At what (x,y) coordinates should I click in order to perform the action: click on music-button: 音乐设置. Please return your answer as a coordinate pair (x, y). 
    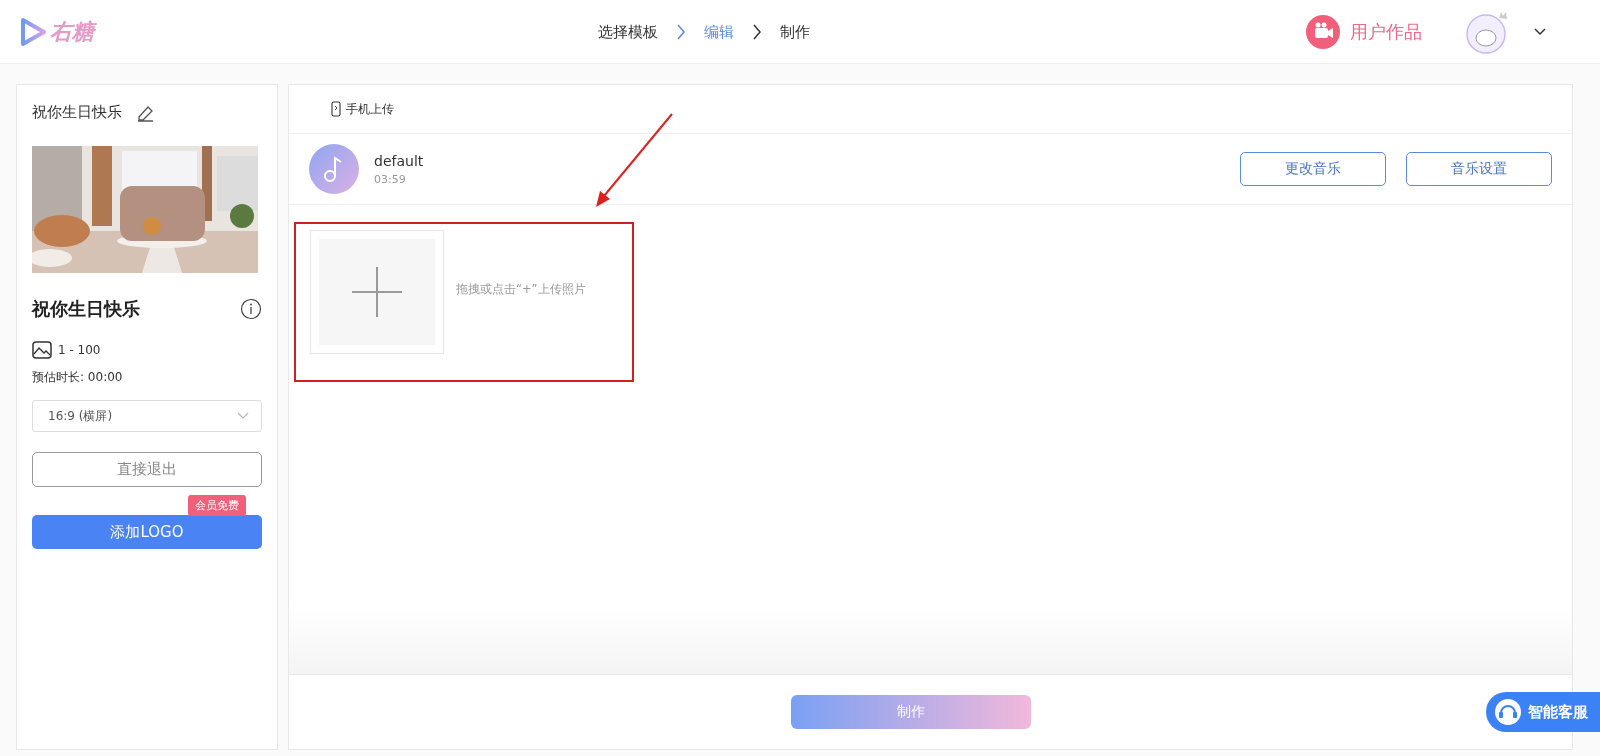
    Looking at the image, I should click on (1479, 169).